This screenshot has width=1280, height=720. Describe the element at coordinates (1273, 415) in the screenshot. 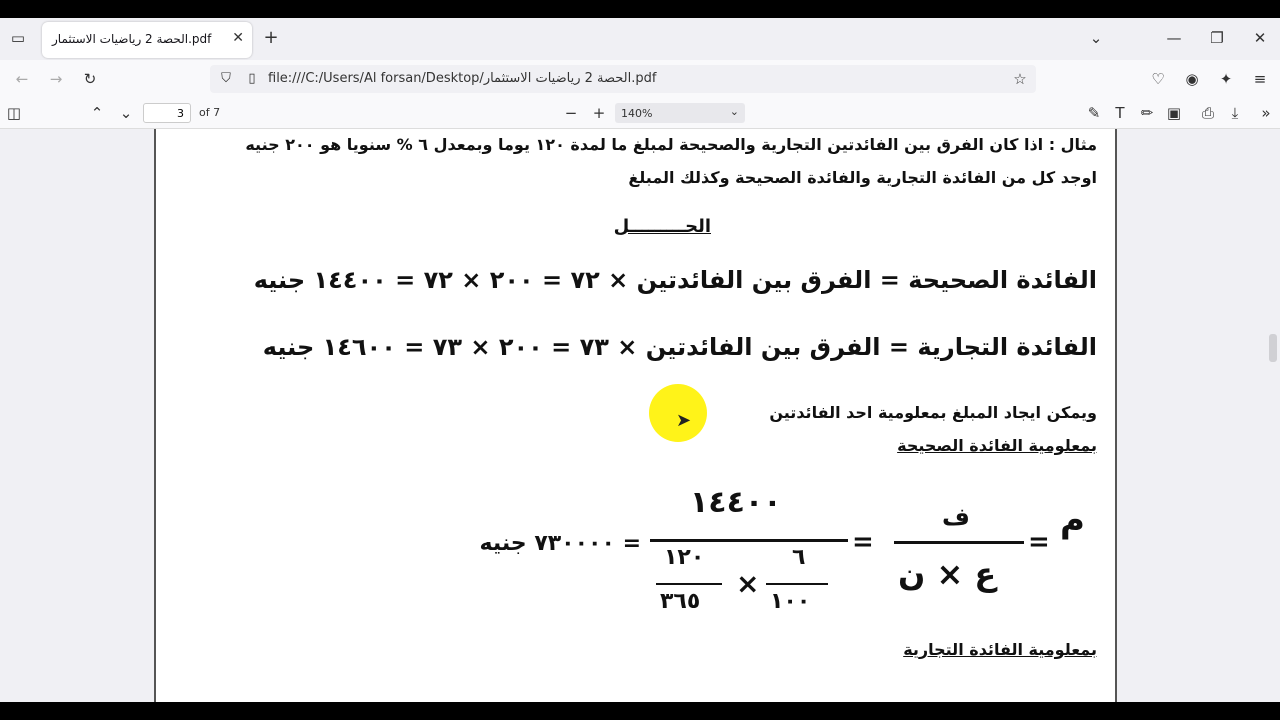

I see `vertical-scrollbar` at that location.